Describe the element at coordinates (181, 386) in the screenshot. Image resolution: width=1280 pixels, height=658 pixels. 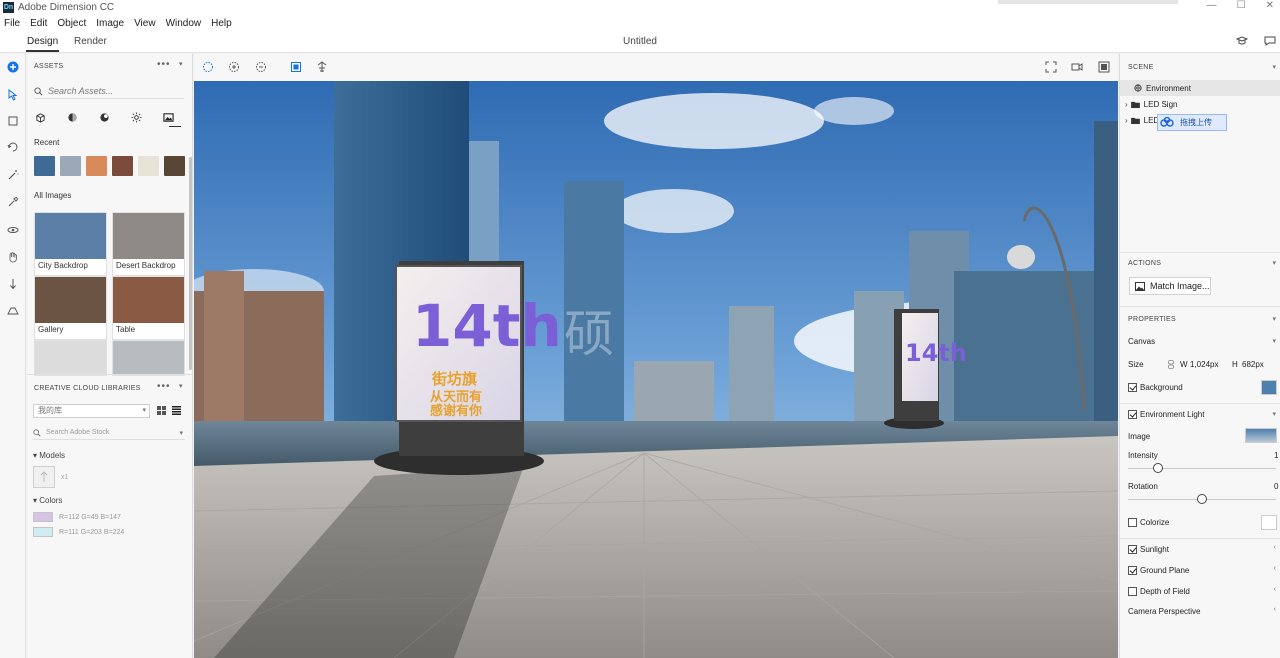
I see `libraries-collapse-icon: ▾` at that location.